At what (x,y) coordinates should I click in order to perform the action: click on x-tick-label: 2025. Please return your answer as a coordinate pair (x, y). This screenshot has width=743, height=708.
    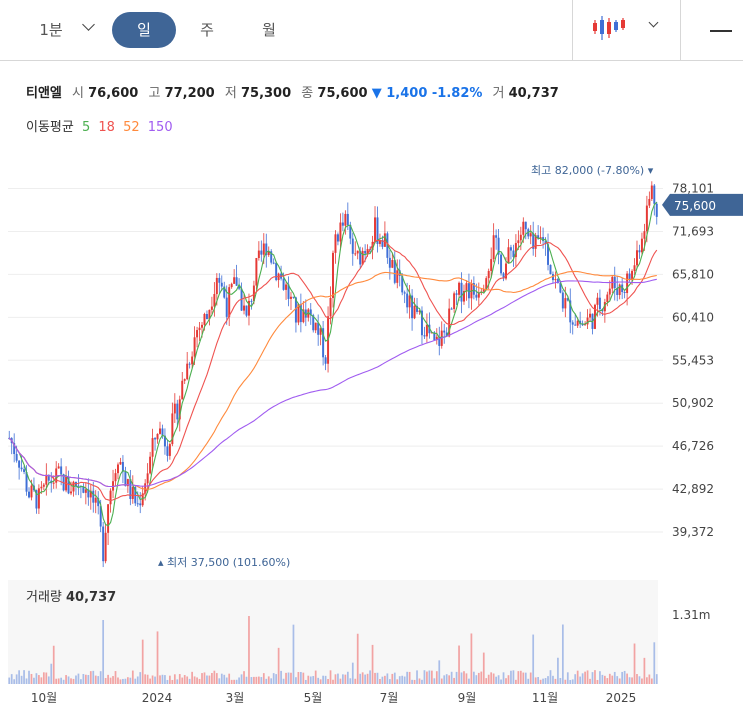
    Looking at the image, I should click on (621, 698).